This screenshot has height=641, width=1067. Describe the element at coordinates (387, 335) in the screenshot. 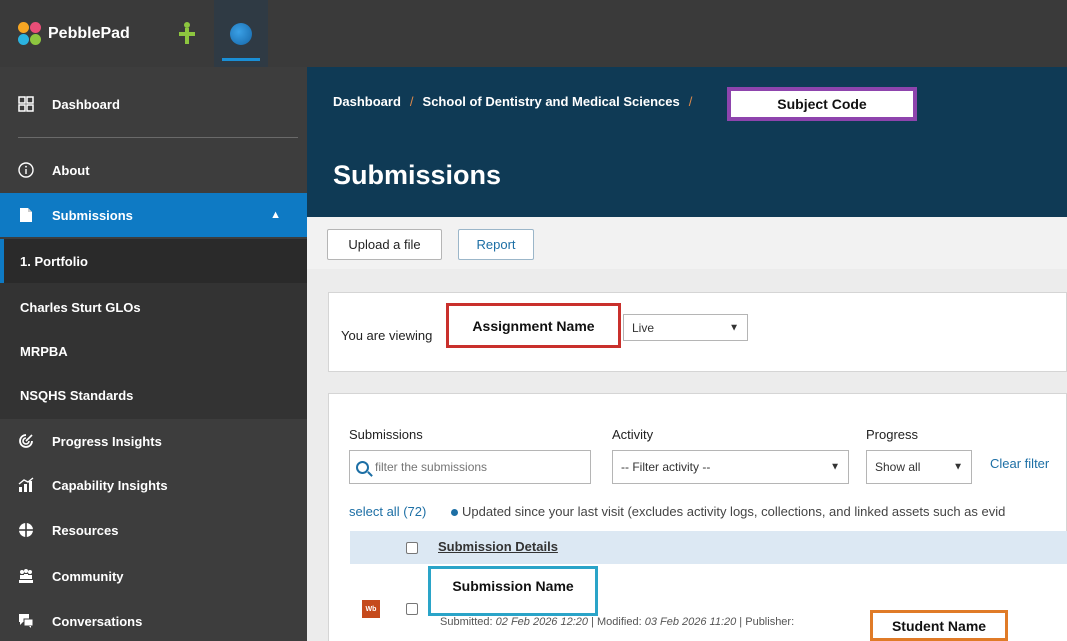

I see `viewing-label: You are viewing` at that location.